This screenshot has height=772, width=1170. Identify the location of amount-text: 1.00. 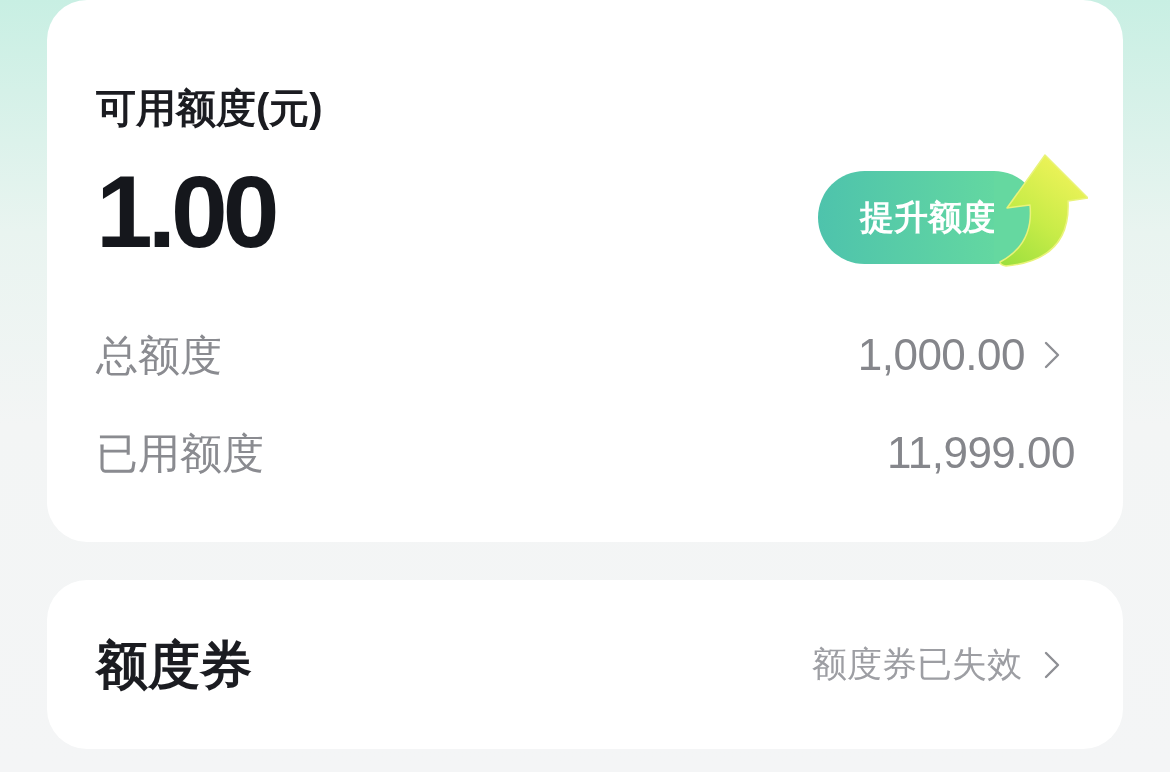
(185, 212).